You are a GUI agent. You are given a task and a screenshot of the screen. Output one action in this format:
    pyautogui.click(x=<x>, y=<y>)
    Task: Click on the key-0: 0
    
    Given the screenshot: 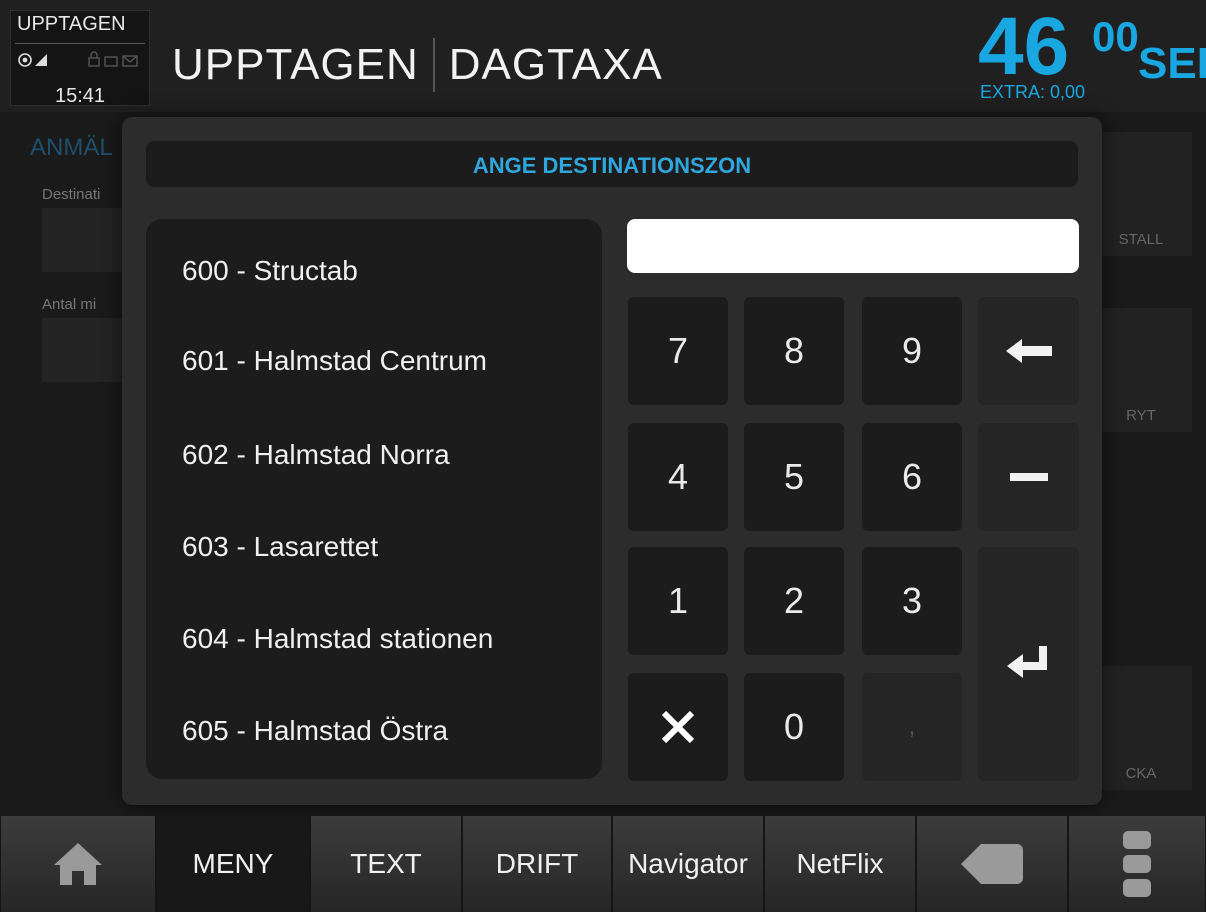 What is the action you would take?
    pyautogui.click(x=794, y=727)
    